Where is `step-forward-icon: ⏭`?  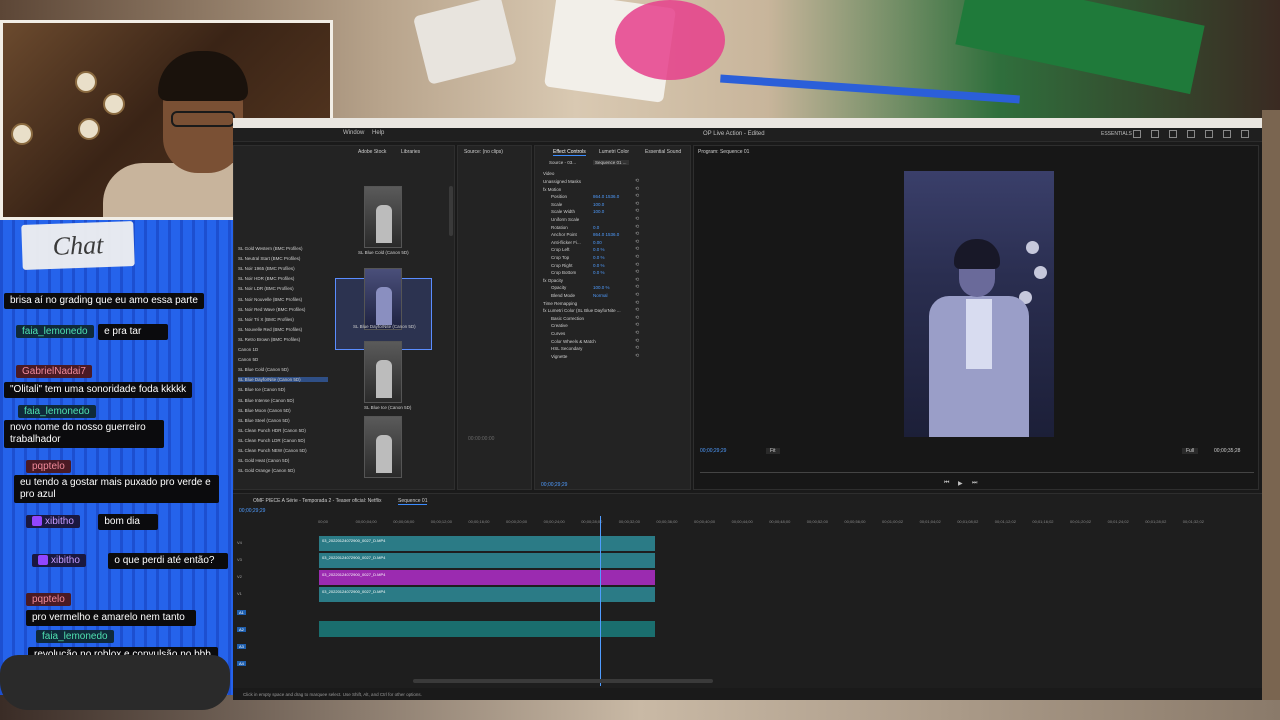
step-forward-icon: ⏭ is located at coordinates (974, 483).